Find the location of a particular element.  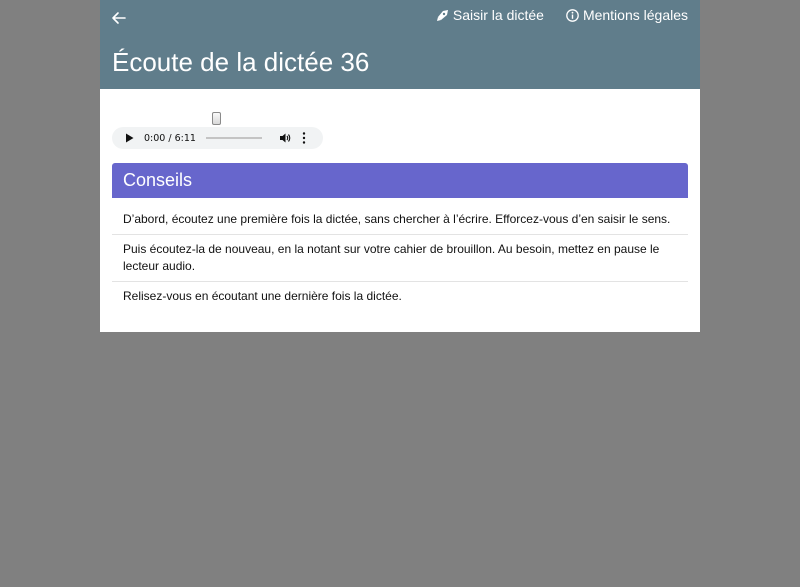

arrow-left-icon is located at coordinates (119, 18).